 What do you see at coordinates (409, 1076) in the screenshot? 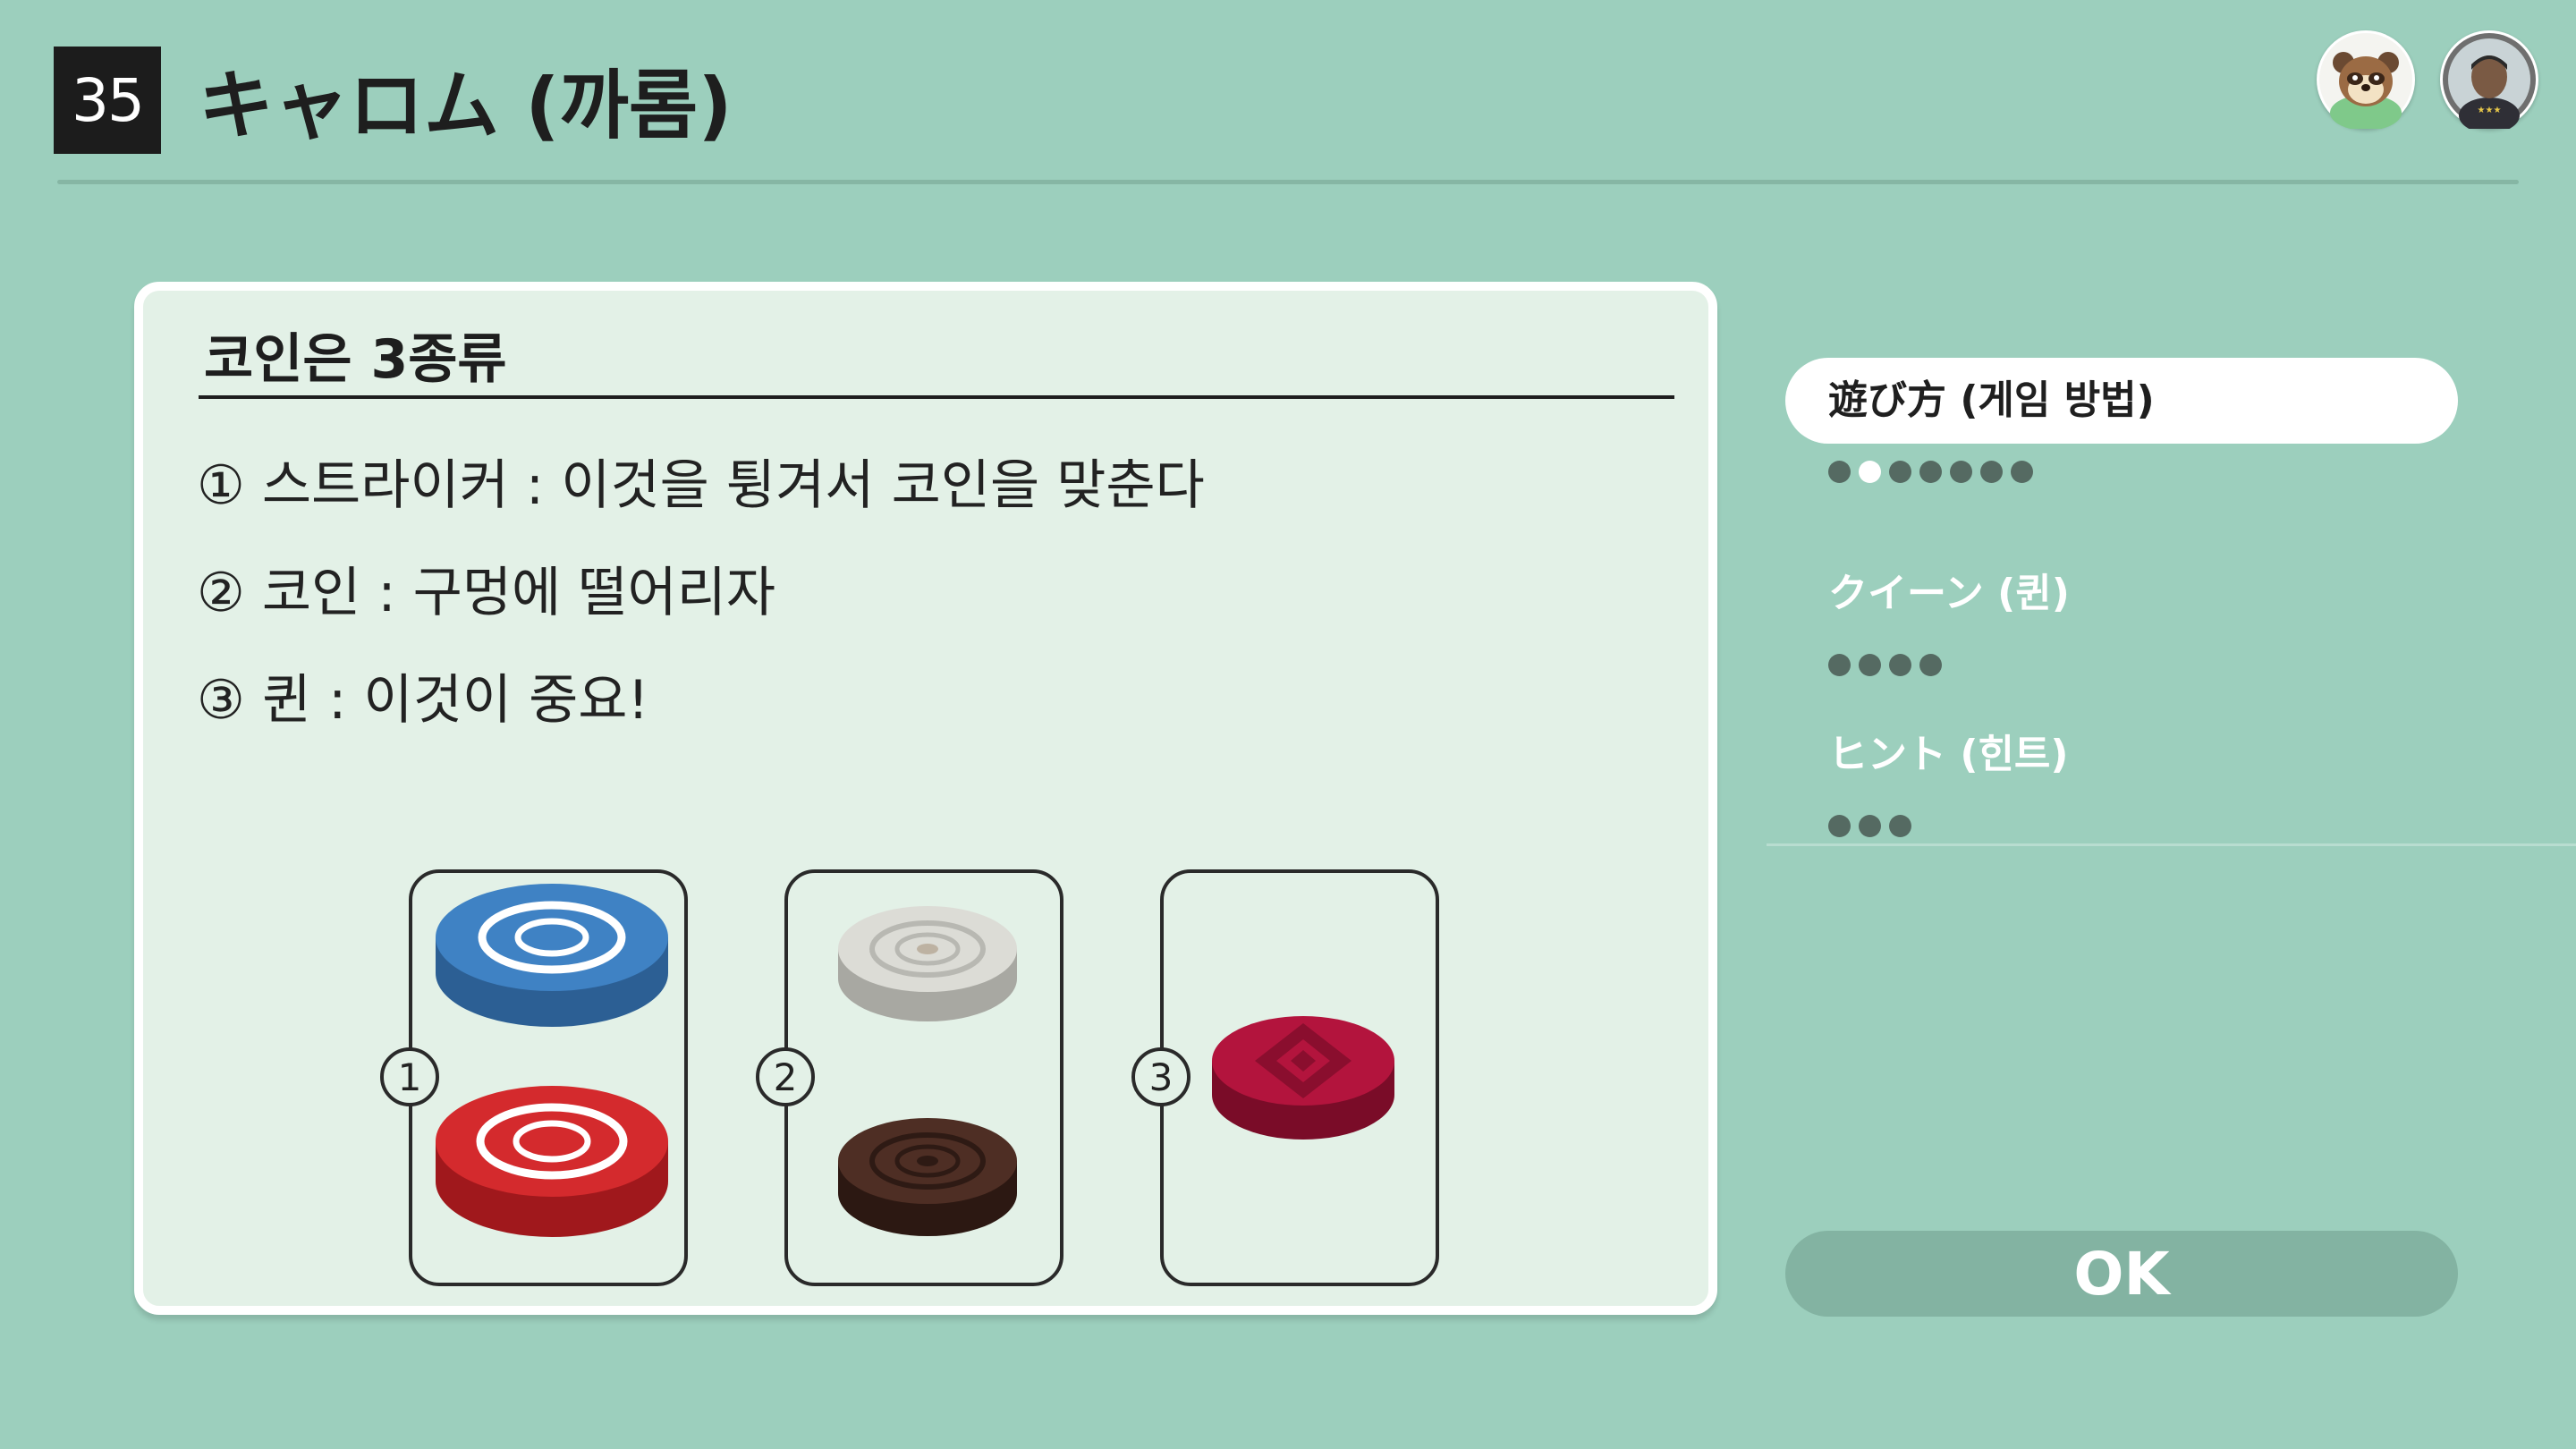
I see `card-number-badge: 1` at bounding box center [409, 1076].